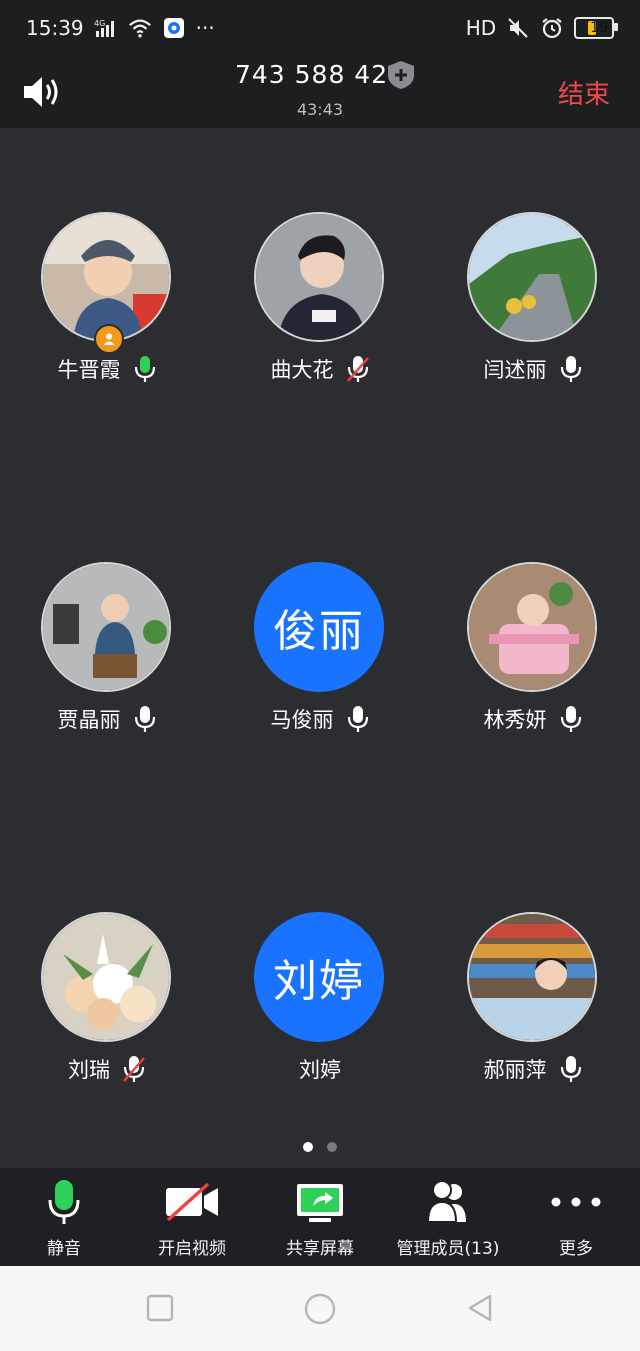 The image size is (640, 1351). I want to click on mic-active-icon, so click(145, 369).